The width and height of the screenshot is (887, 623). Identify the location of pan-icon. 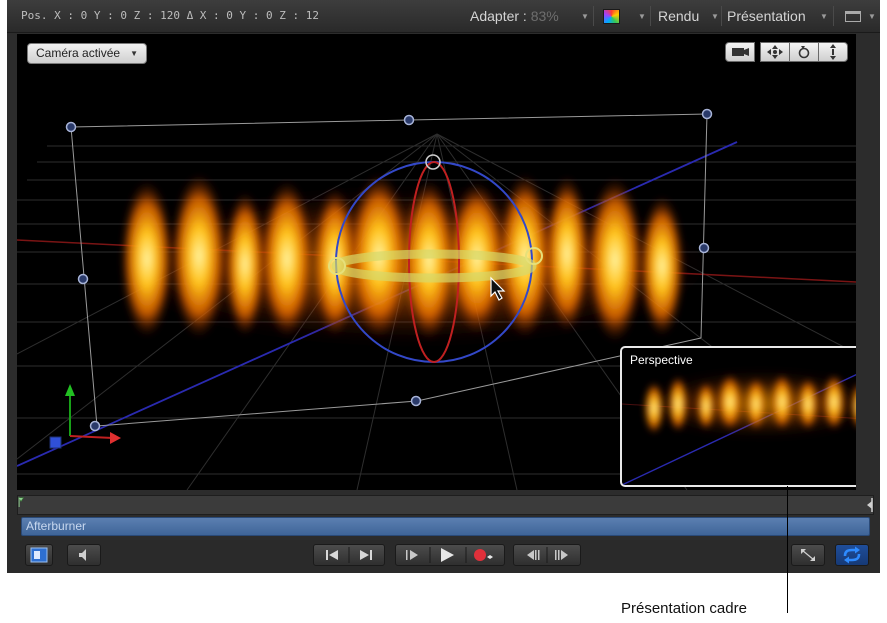
(775, 52).